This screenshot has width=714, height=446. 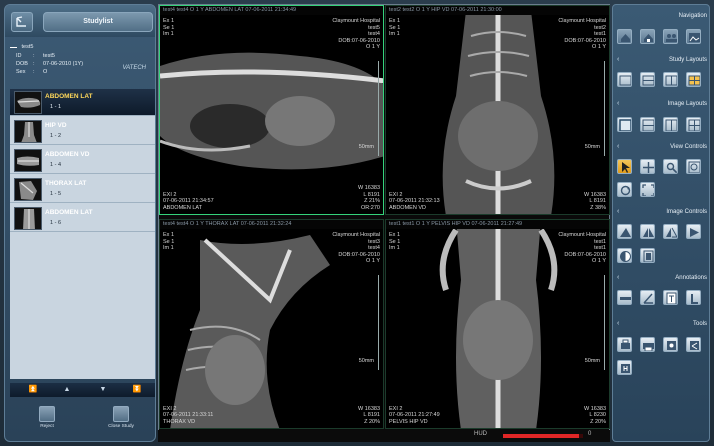 What do you see at coordinates (670, 231) in the screenshot?
I see `flip-vertical-icon` at bounding box center [670, 231].